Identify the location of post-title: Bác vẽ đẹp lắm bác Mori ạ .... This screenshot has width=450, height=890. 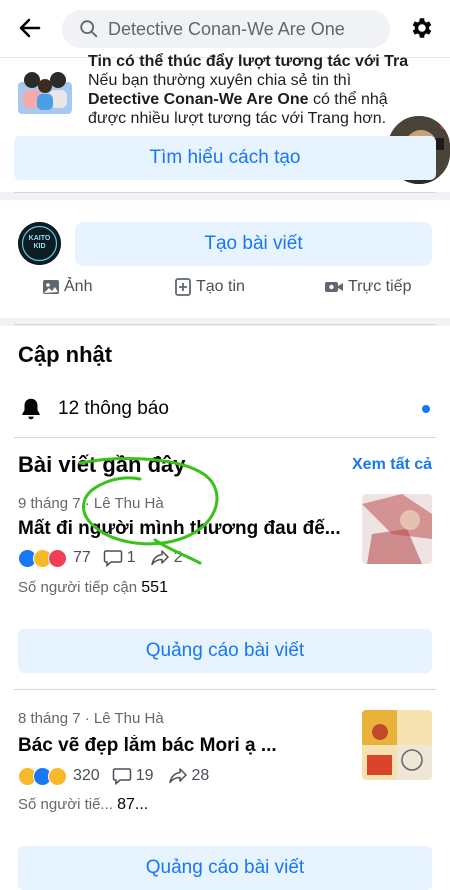
(183, 746).